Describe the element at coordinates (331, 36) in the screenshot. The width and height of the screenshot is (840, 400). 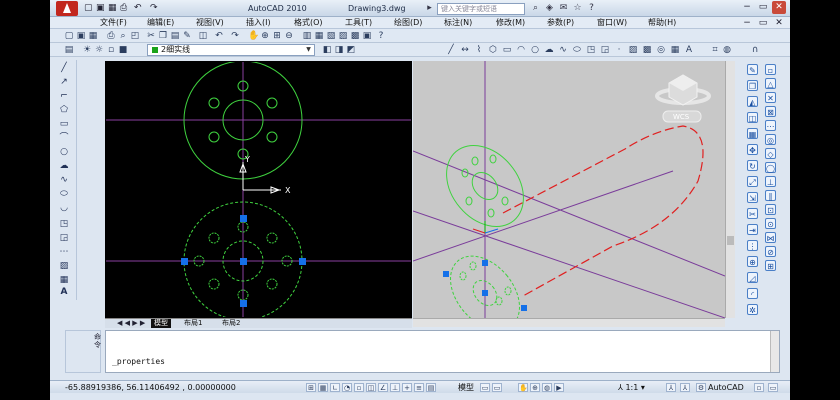
I see `tool-palettes-icon: ▧` at that location.